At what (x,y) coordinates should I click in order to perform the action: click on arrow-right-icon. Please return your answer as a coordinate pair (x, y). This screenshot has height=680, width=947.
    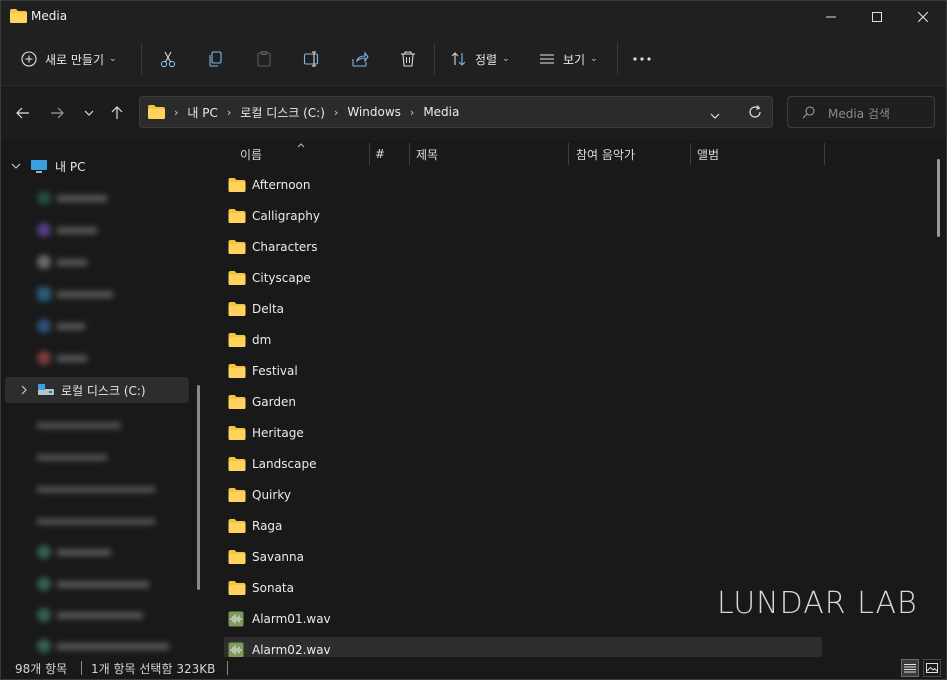
    Looking at the image, I should click on (57, 113).